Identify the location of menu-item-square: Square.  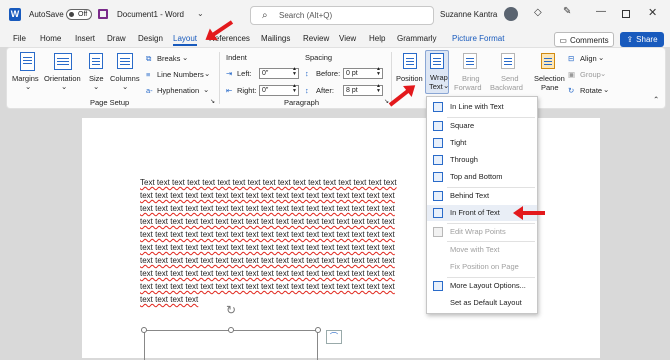
(482, 126).